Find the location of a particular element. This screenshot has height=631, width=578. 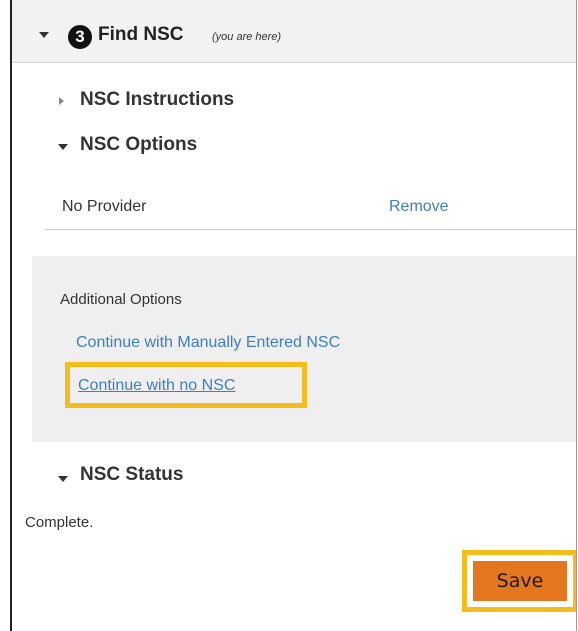

continue-manual-nsc-link: Continue with Manually Entered NSC is located at coordinates (208, 343).